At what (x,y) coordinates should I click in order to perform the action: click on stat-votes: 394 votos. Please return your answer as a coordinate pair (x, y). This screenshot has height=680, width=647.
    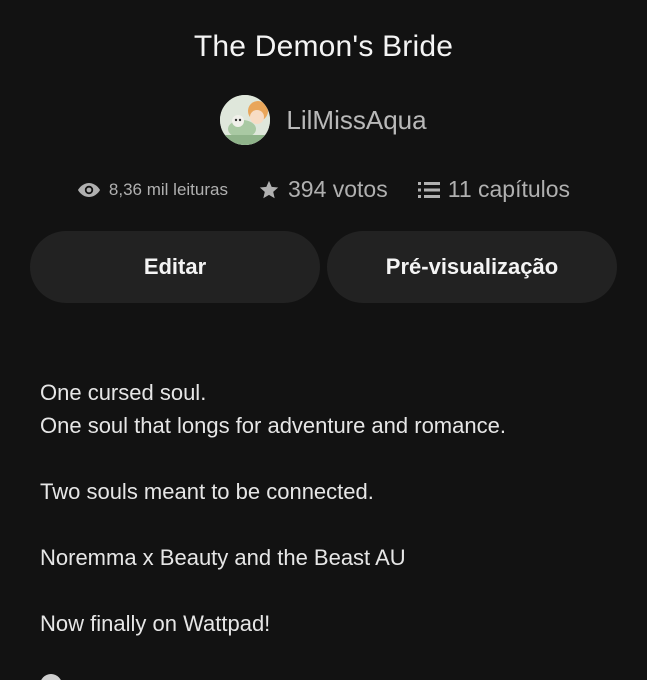
    Looking at the image, I should click on (323, 189).